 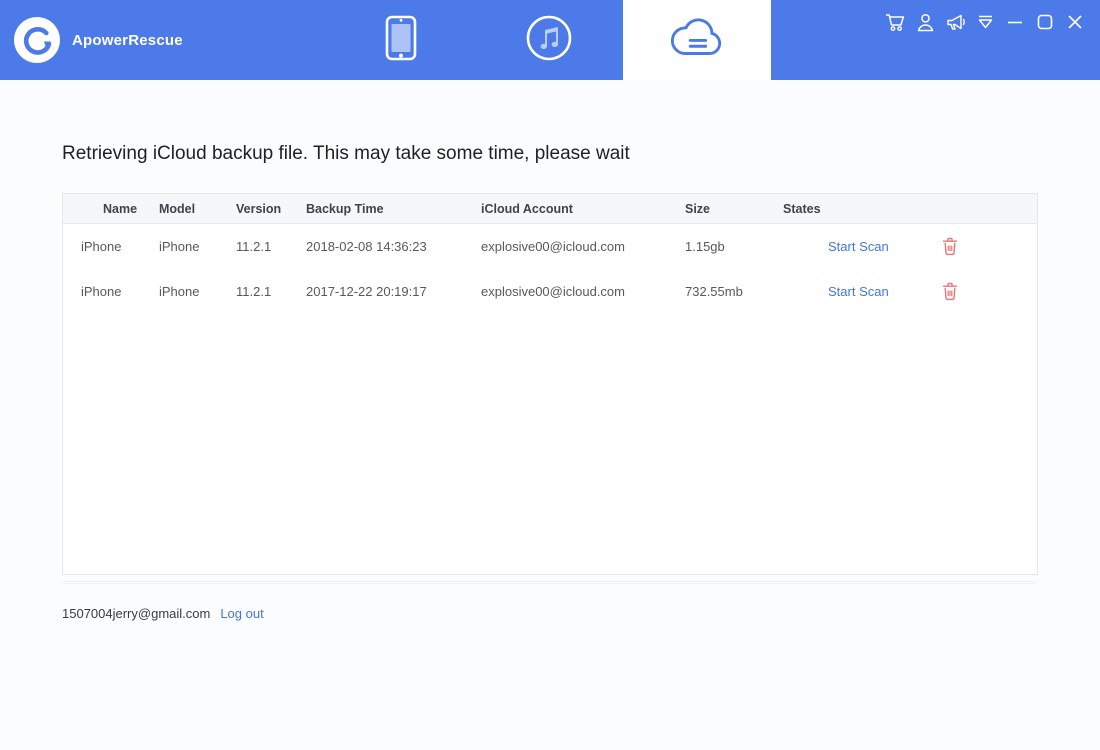 I want to click on account-footer: 1507004jerry@gmail.com Log out, so click(x=163, y=613).